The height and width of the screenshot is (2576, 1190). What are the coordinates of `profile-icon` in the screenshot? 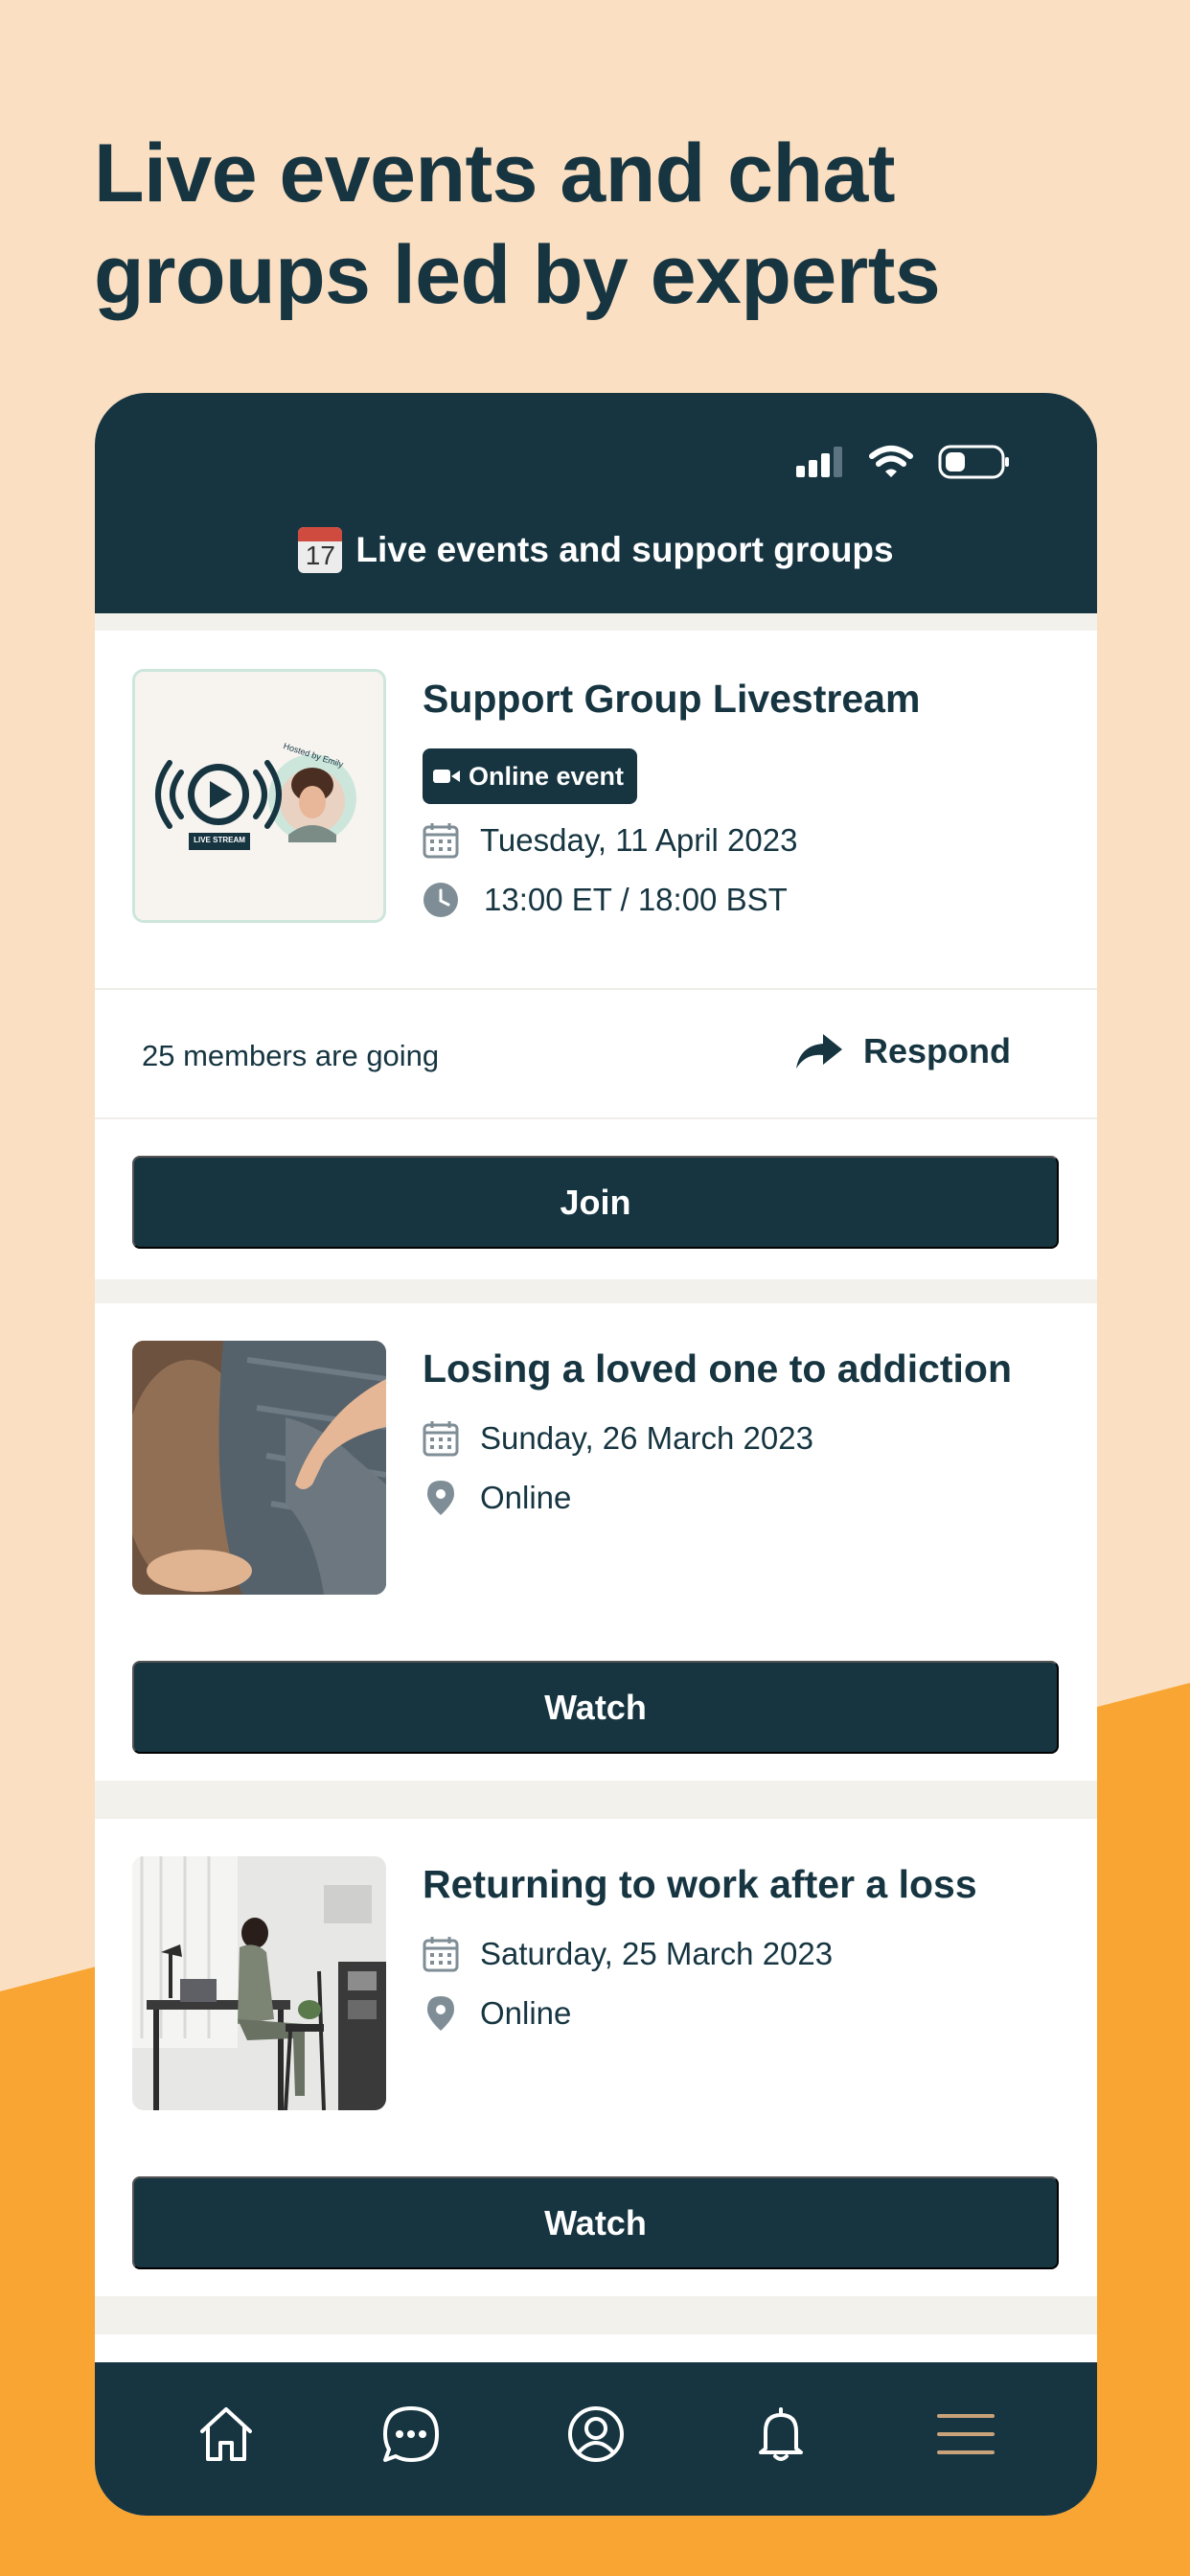 It's located at (595, 2434).